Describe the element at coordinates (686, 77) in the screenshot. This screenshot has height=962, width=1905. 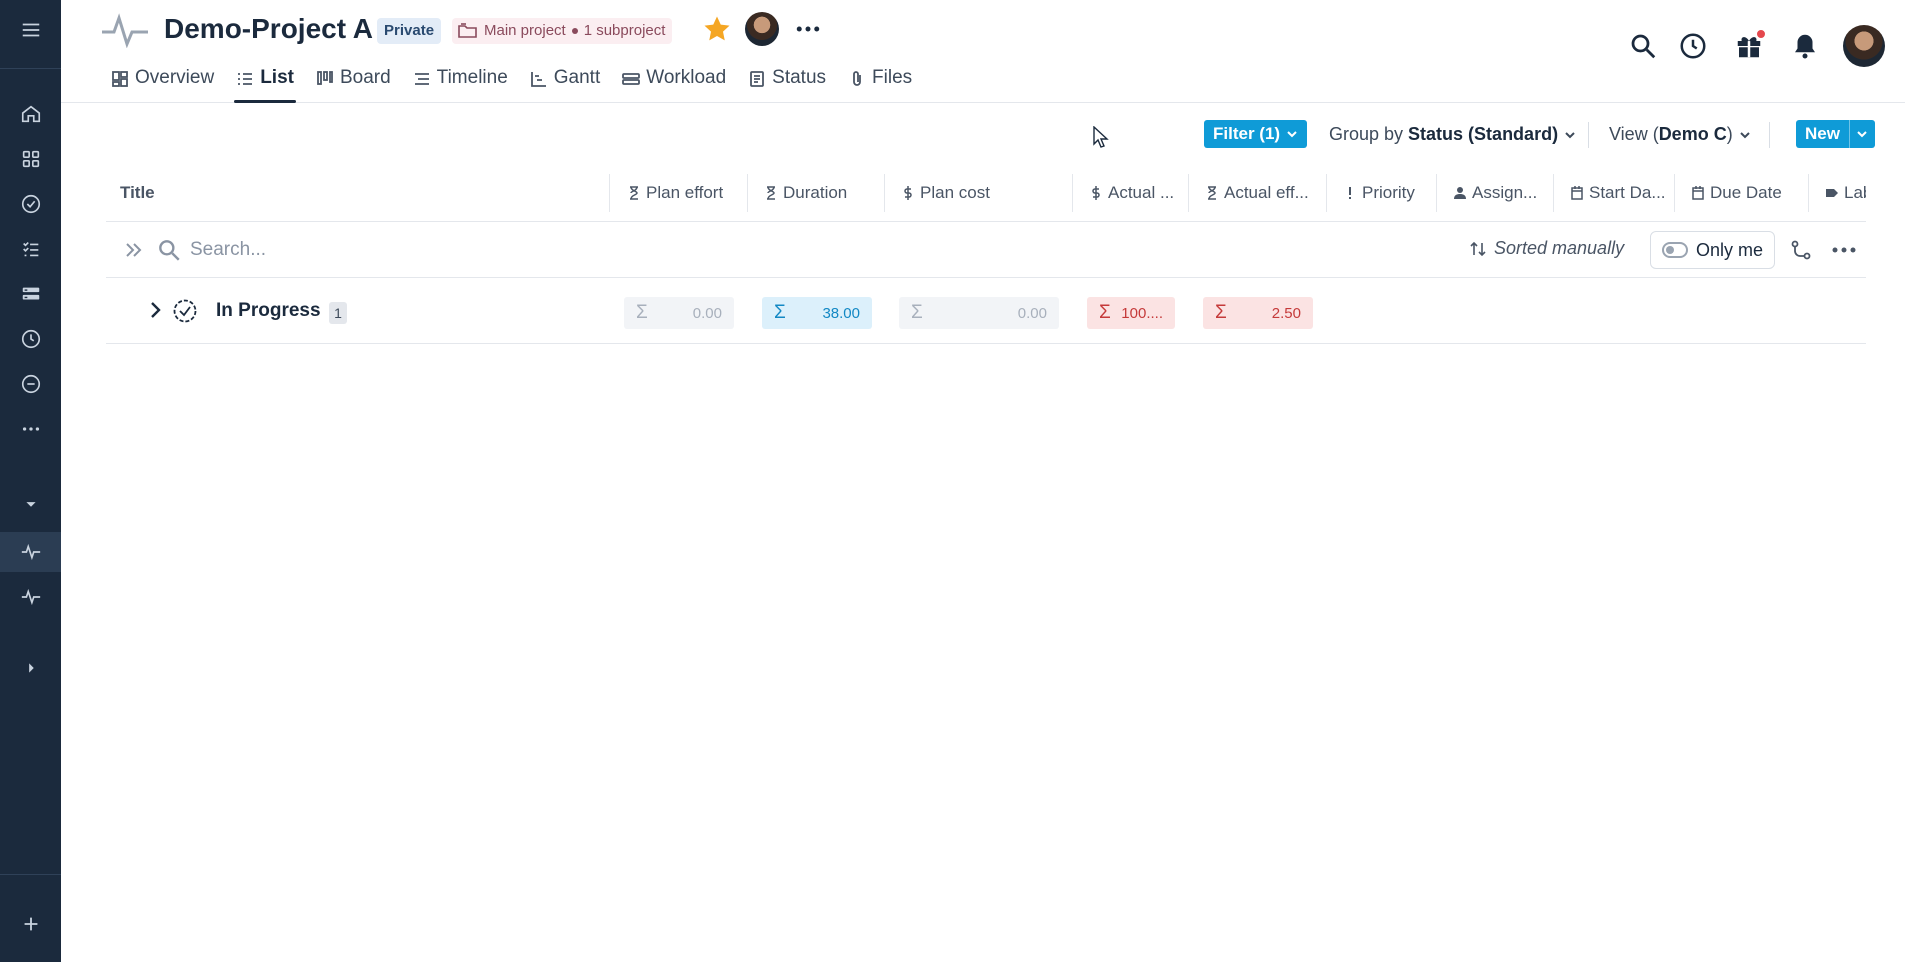
I see `tab-label: Workload` at that location.